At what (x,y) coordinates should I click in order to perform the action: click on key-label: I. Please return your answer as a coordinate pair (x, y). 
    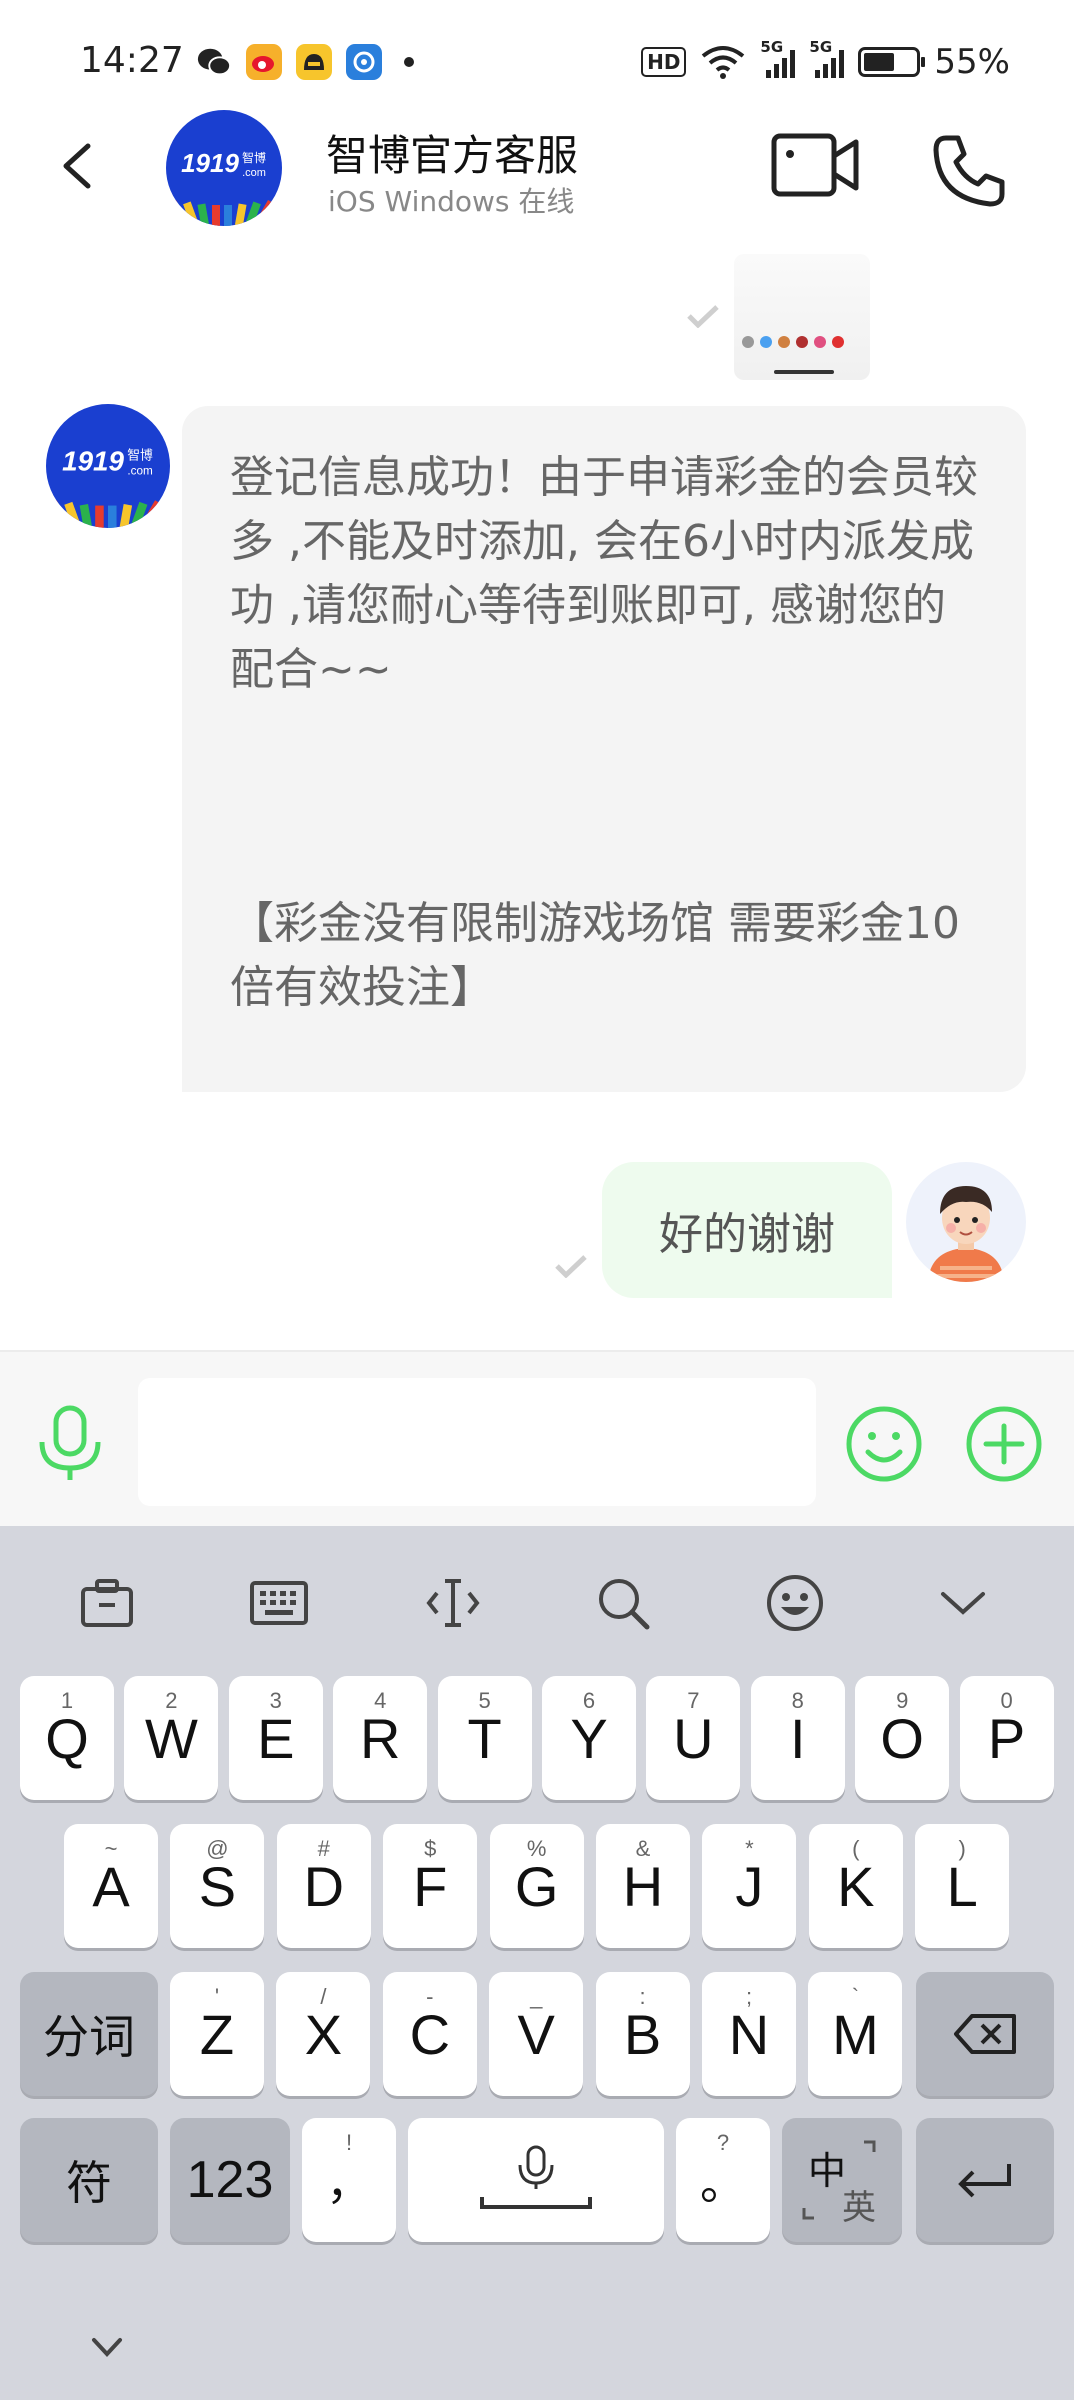
    Looking at the image, I should click on (798, 1738).